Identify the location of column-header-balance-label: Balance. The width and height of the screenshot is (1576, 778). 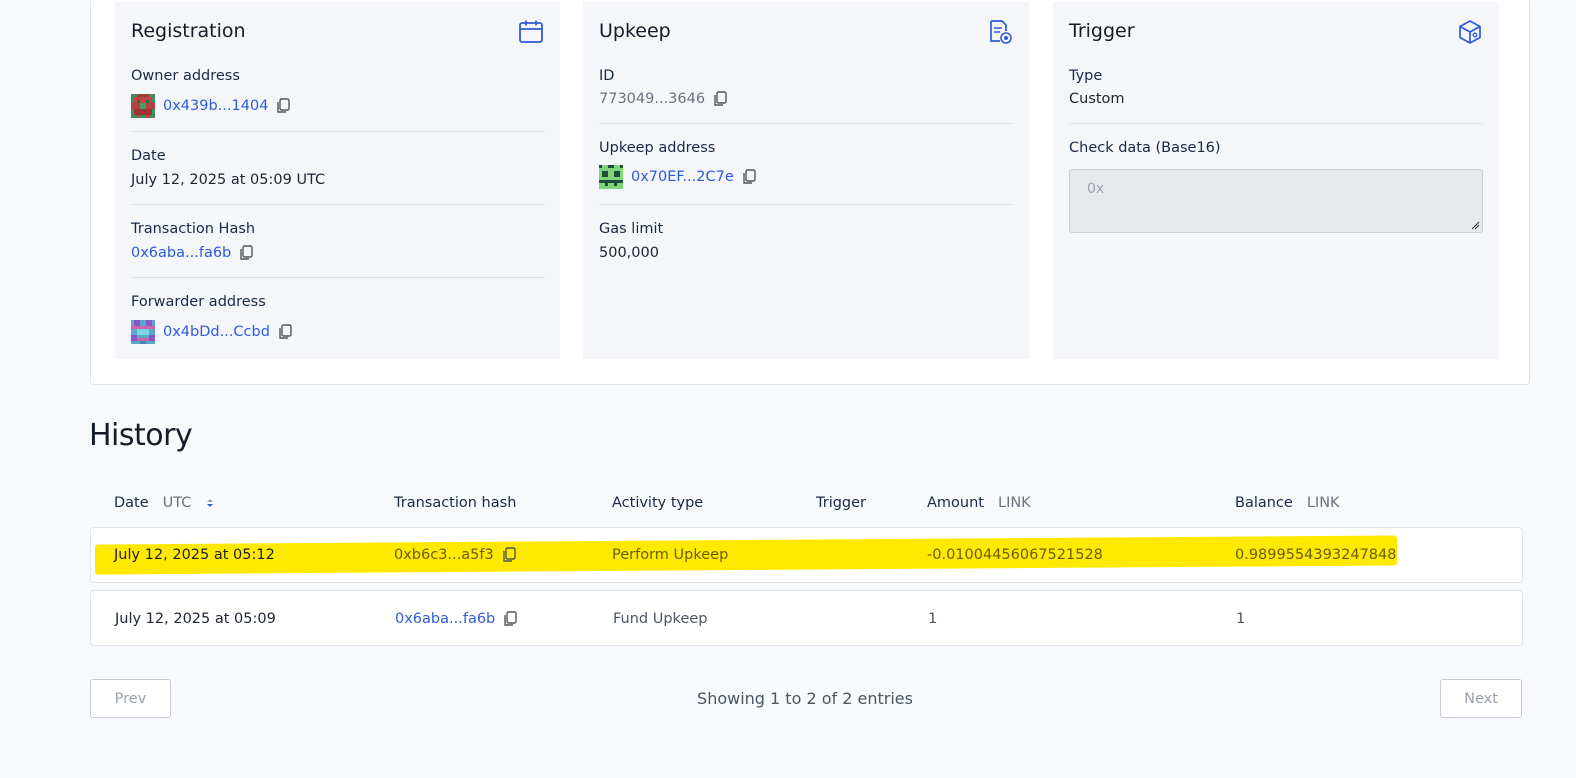
(1264, 503).